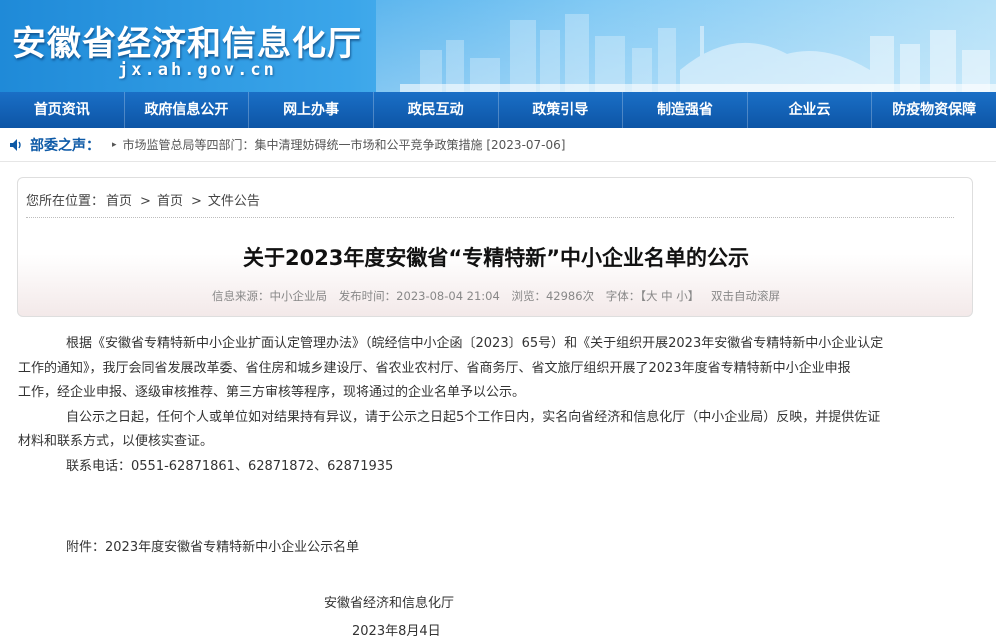 Image resolution: width=996 pixels, height=644 pixels. I want to click on breadcrumb-prefix: 您所在位置：, so click(65, 201).